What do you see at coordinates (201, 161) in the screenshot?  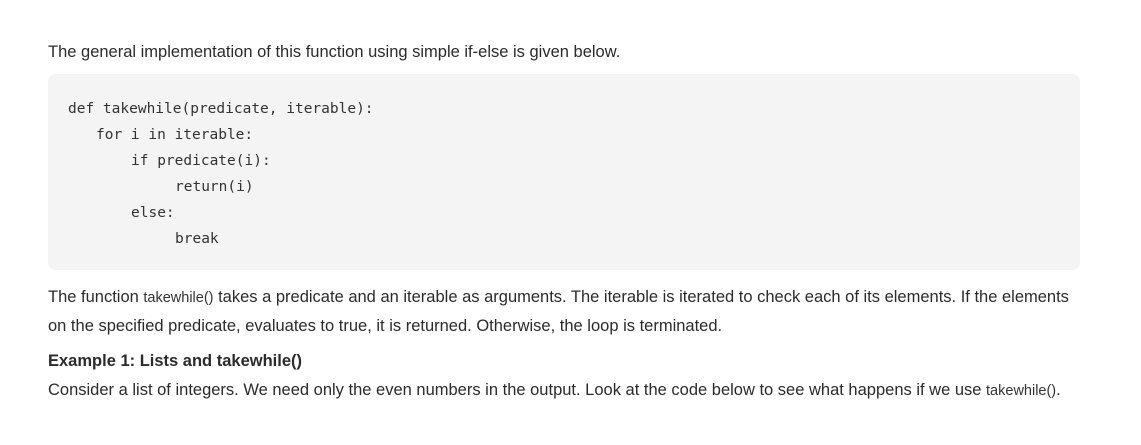 I see `code-line: if predicate(i):` at bounding box center [201, 161].